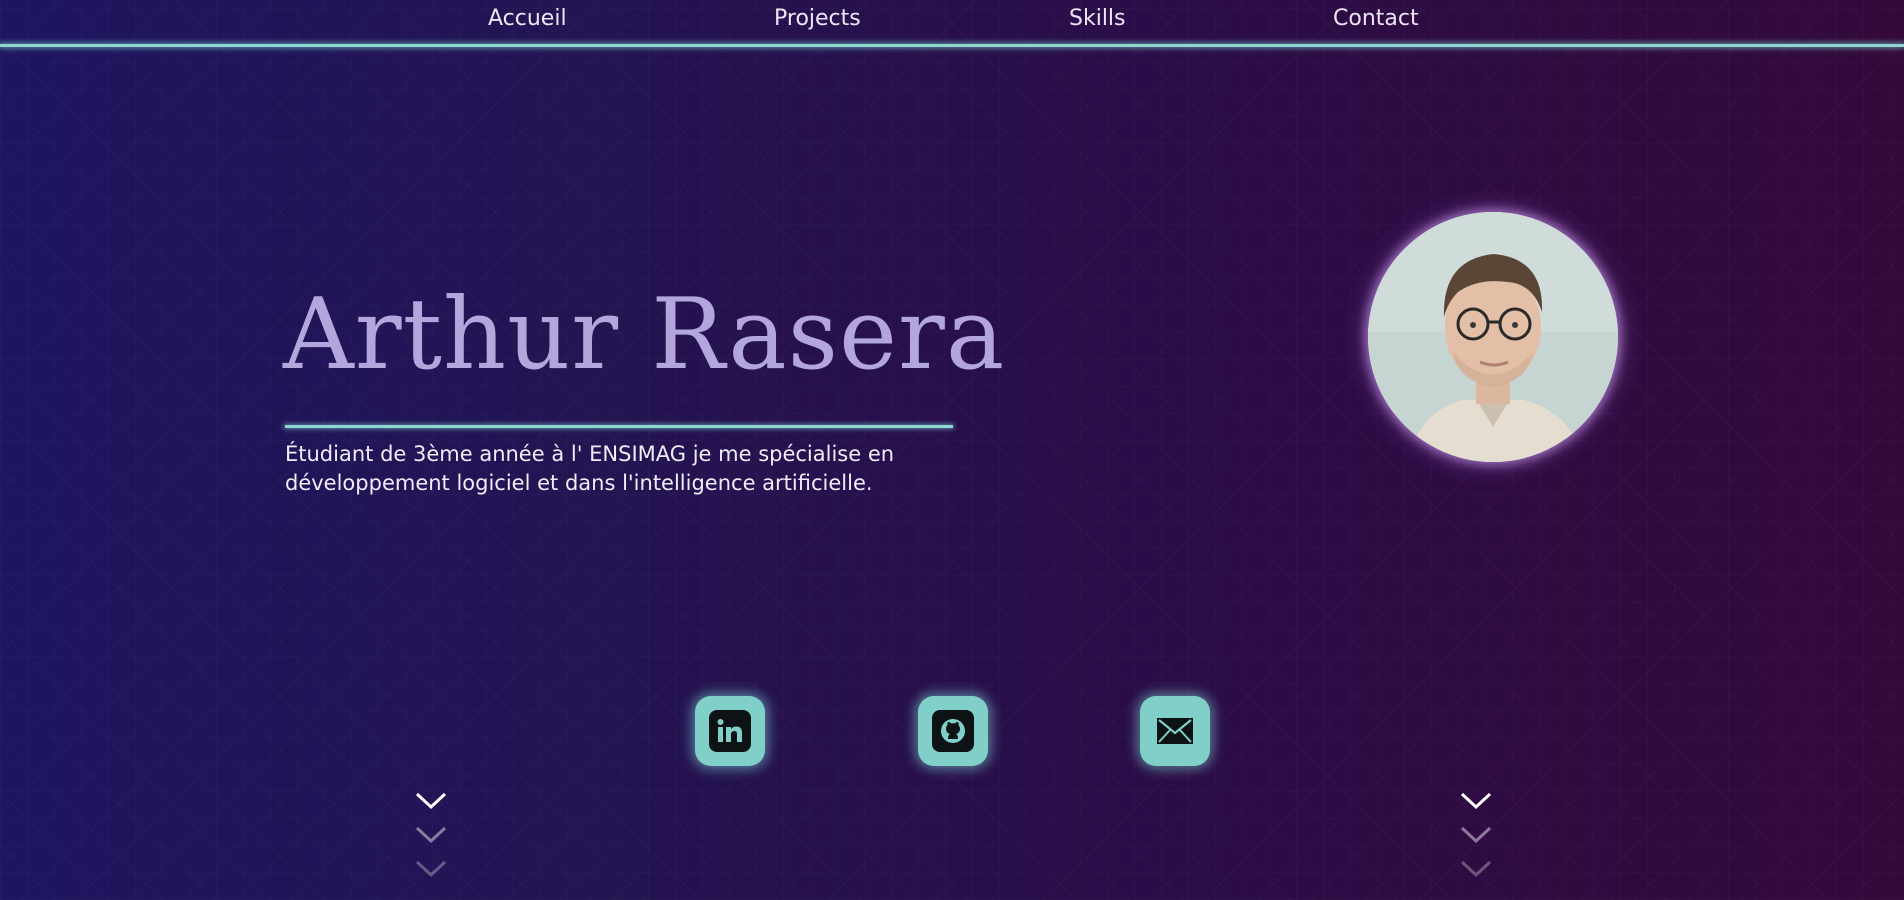  I want to click on profile-photo, so click(1493, 337).